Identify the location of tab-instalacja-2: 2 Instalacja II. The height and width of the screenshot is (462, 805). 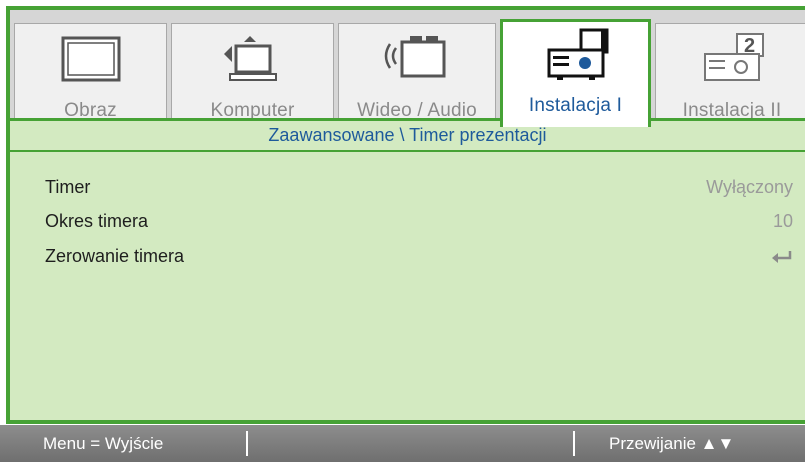
(730, 74).